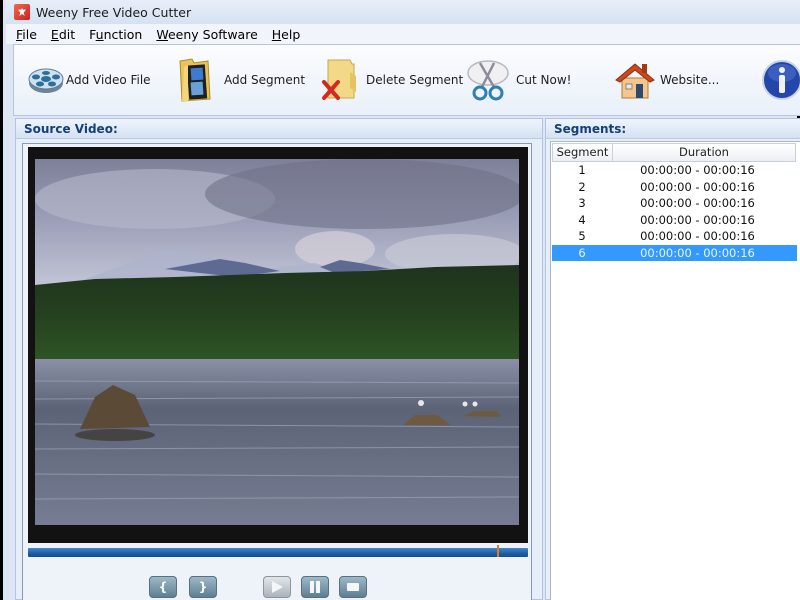 Image resolution: width=800 pixels, height=600 pixels. I want to click on add-video-file-label: Add Video File, so click(108, 80).